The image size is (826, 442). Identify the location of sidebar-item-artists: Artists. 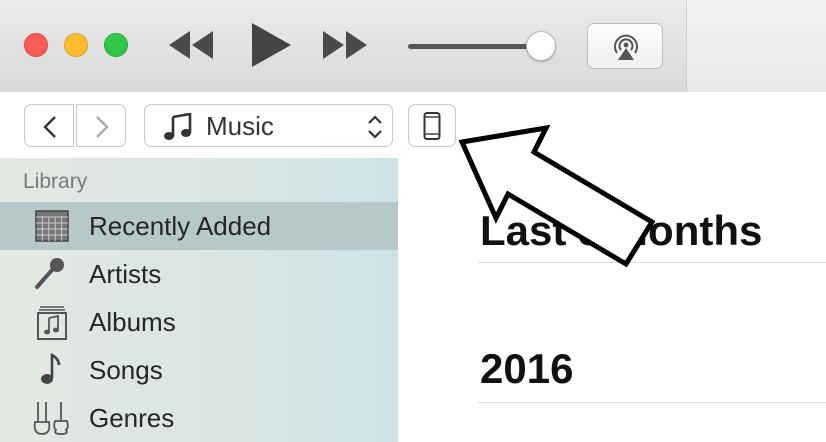
(199, 274).